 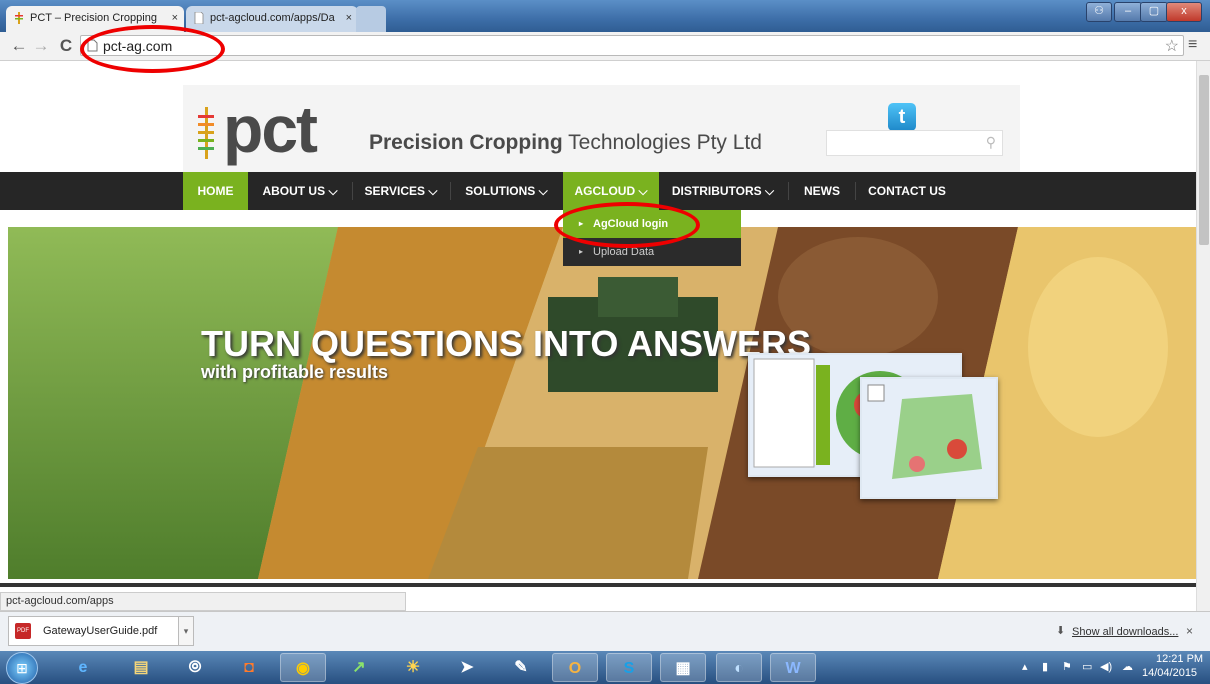 What do you see at coordinates (206, 133) in the screenshot?
I see `pct-logo-mark` at bounding box center [206, 133].